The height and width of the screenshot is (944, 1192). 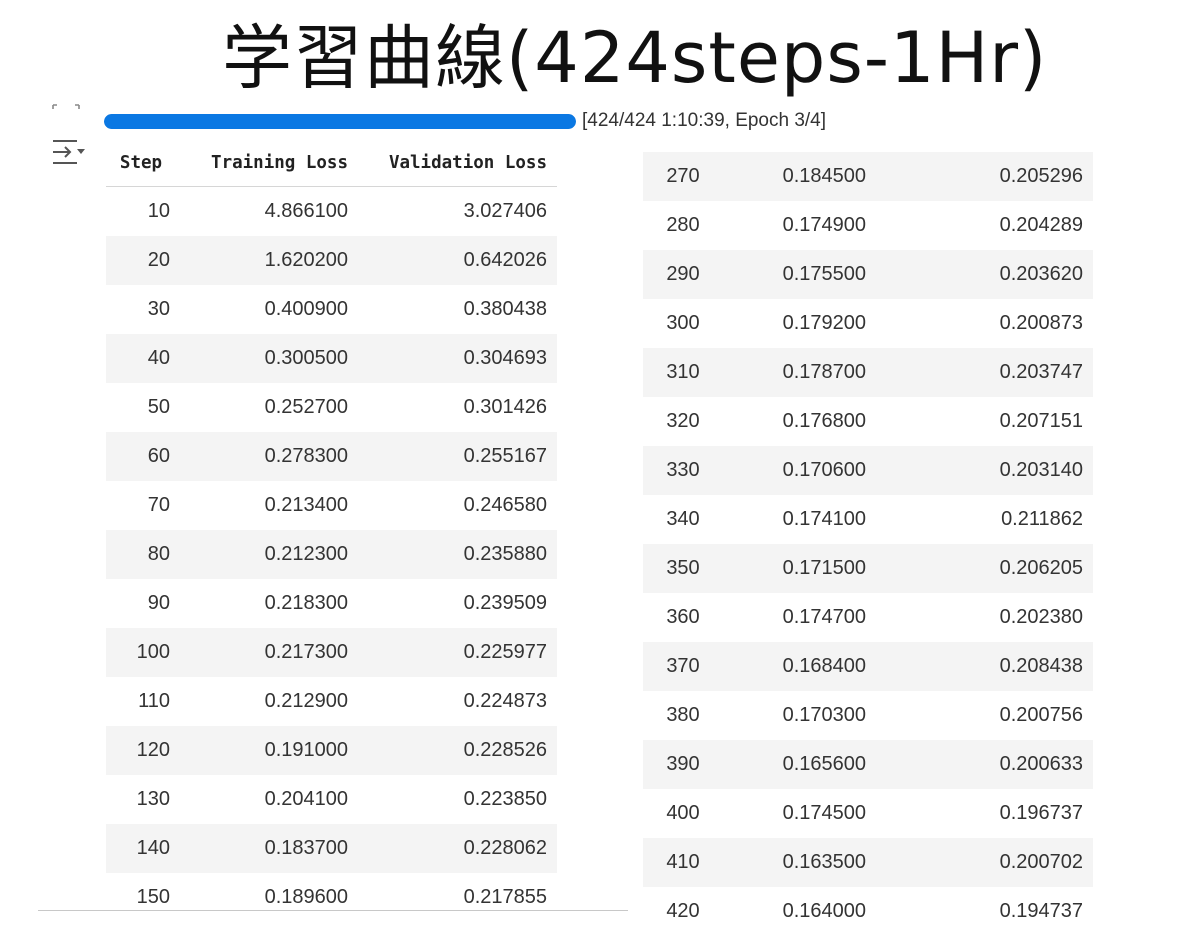 I want to click on cell-step: 100, so click(x=141, y=652).